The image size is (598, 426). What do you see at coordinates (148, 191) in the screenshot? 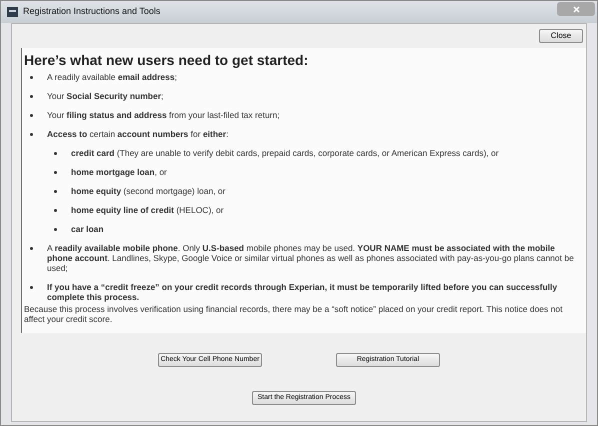
I see `list-item-text: home equity (second mortgage) loan, or` at bounding box center [148, 191].